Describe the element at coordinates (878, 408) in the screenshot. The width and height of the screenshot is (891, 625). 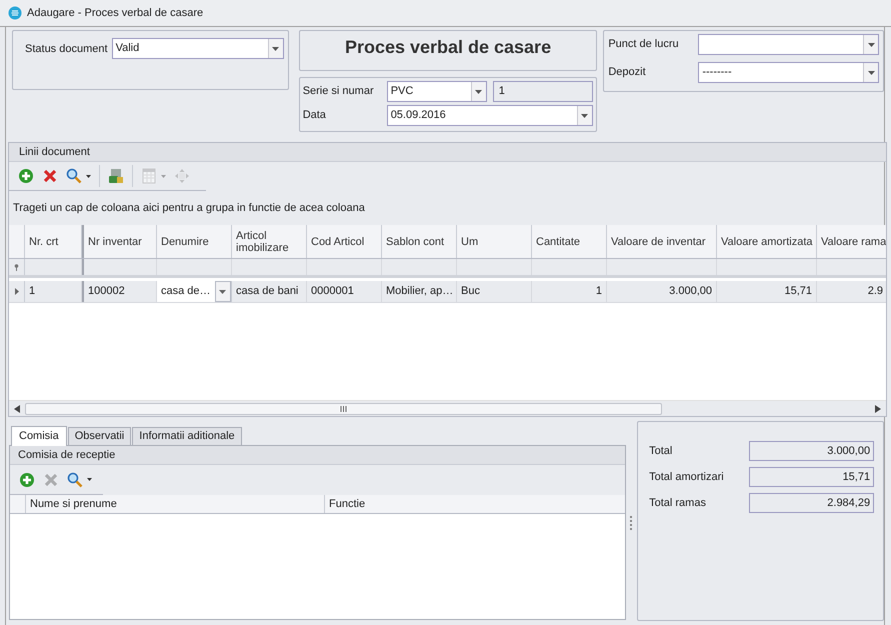
I see `scroll-right-arrow` at that location.